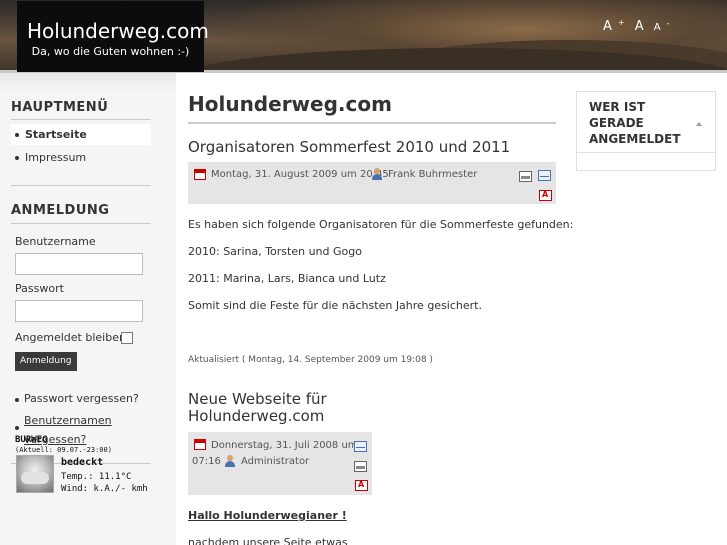 Image resolution: width=727 pixels, height=545 pixels. What do you see at coordinates (267, 515) in the screenshot?
I see `article-greeting: Hallo Holunderwegianer !` at bounding box center [267, 515].